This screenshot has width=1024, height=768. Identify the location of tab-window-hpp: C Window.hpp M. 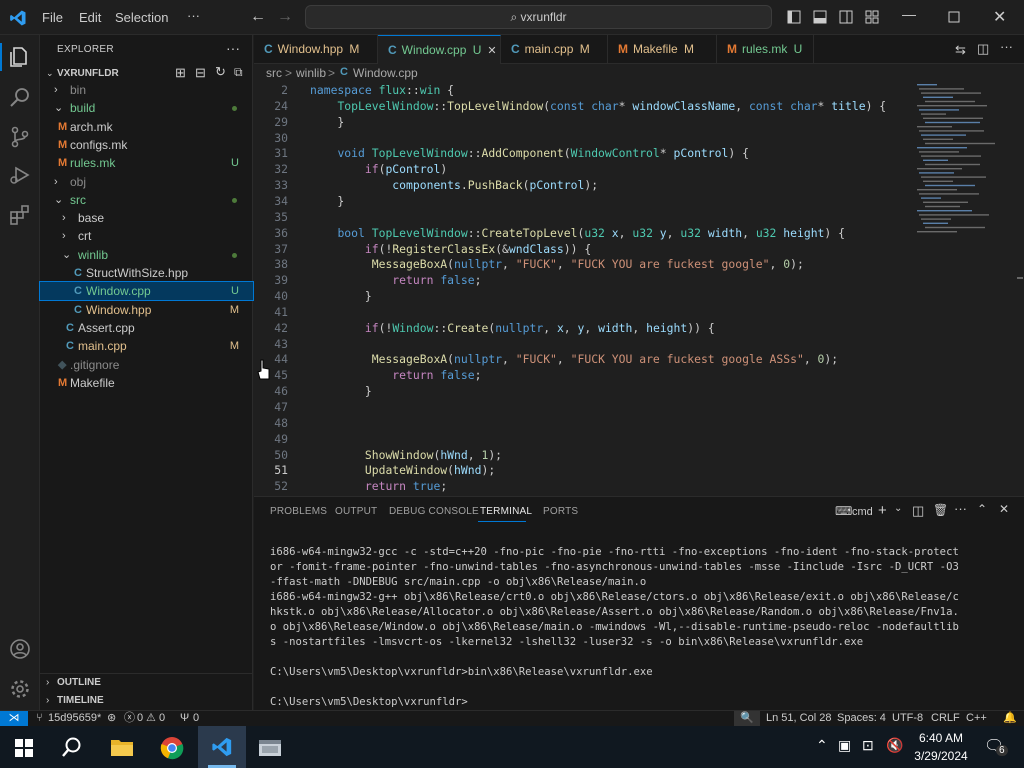
(316, 49).